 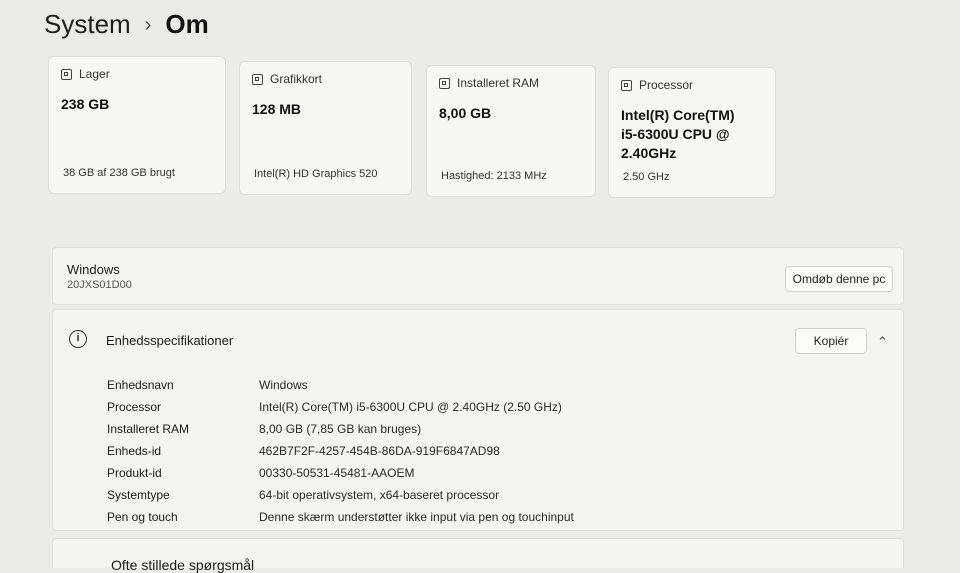 I want to click on card-detail: Intel(R) HD Graphics 520, so click(x=316, y=174).